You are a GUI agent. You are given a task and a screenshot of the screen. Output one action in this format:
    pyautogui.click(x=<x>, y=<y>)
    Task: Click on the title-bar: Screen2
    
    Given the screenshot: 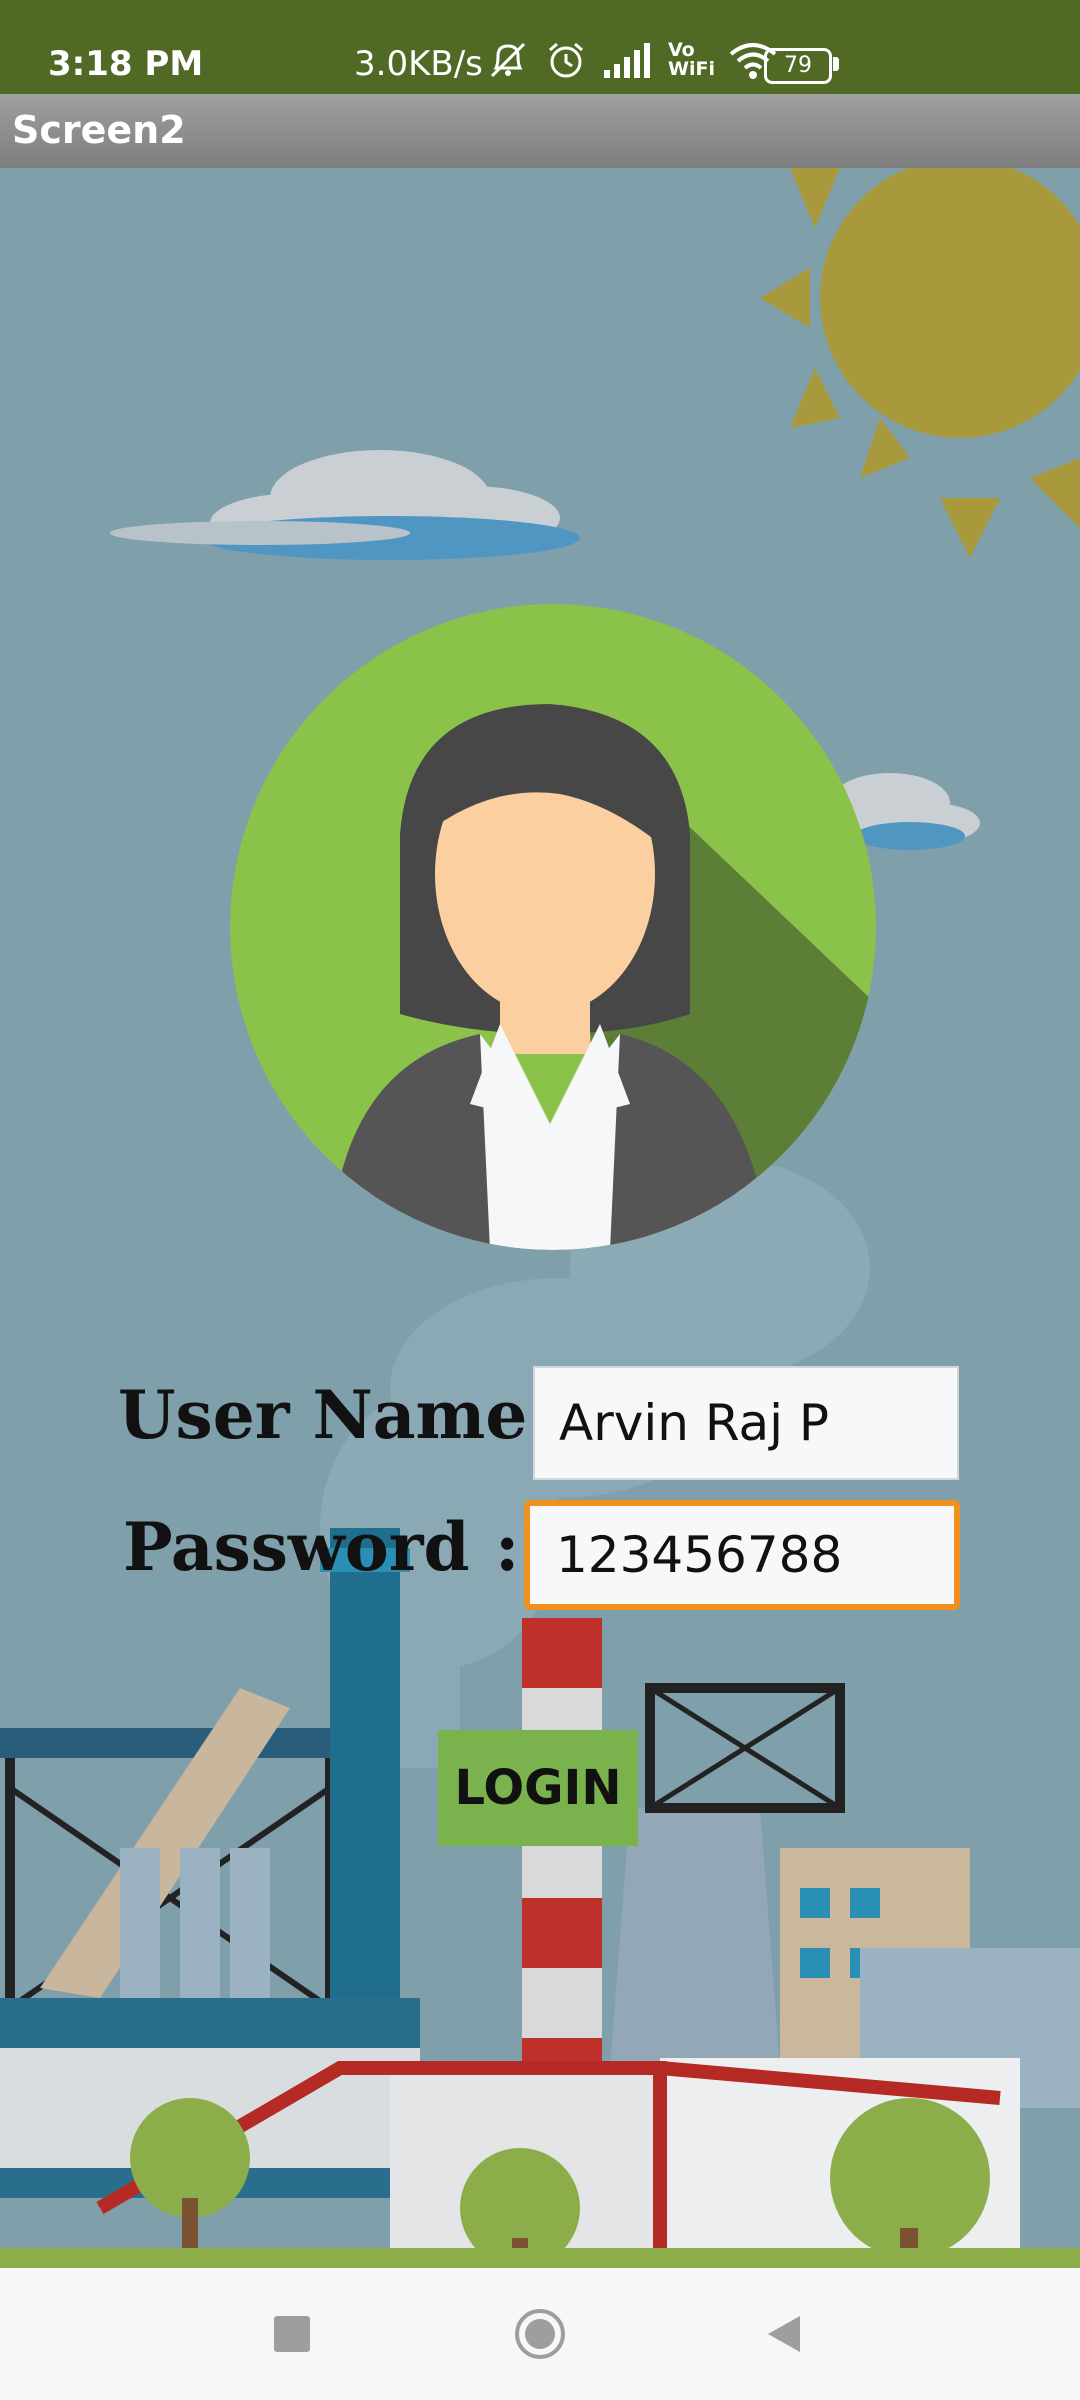 What is the action you would take?
    pyautogui.click(x=540, y=131)
    